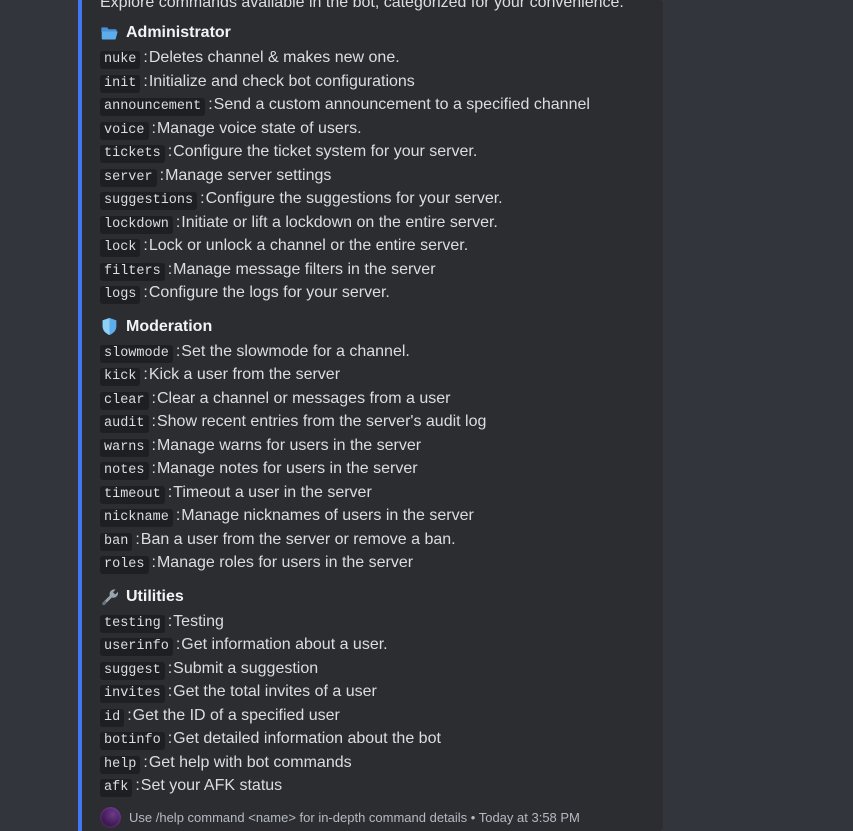 The image size is (853, 831). What do you see at coordinates (373, 294) in the screenshot?
I see `command-row: logs: Configure the logs for your server.` at bounding box center [373, 294].